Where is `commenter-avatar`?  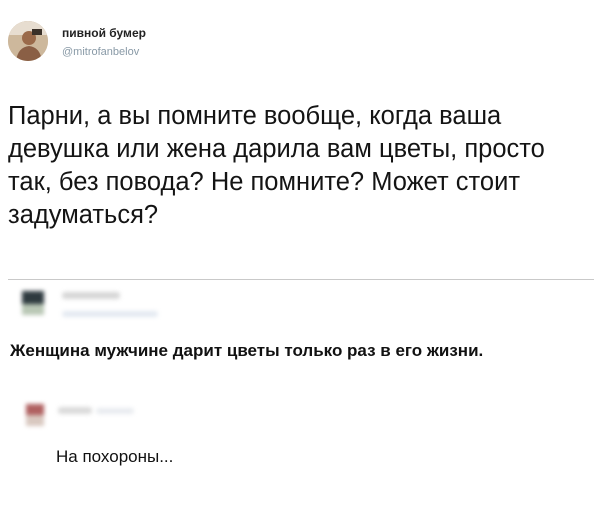 commenter-avatar is located at coordinates (33, 303).